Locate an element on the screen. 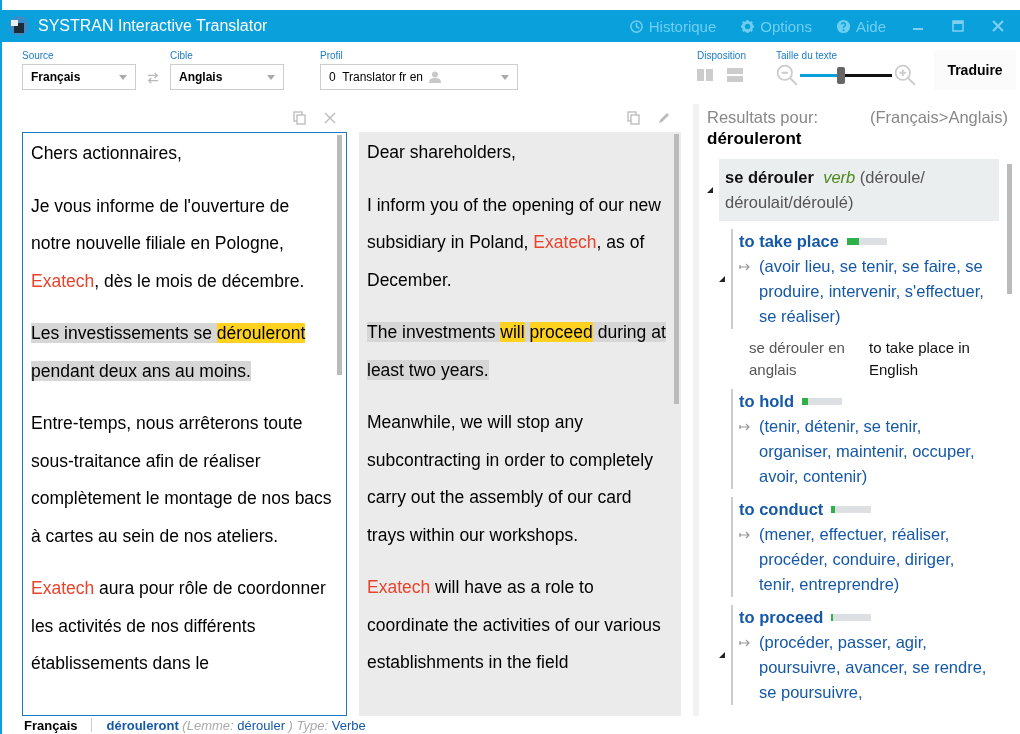 The width and height of the screenshot is (1020, 734). layout-label: Disposition is located at coordinates (721, 55).